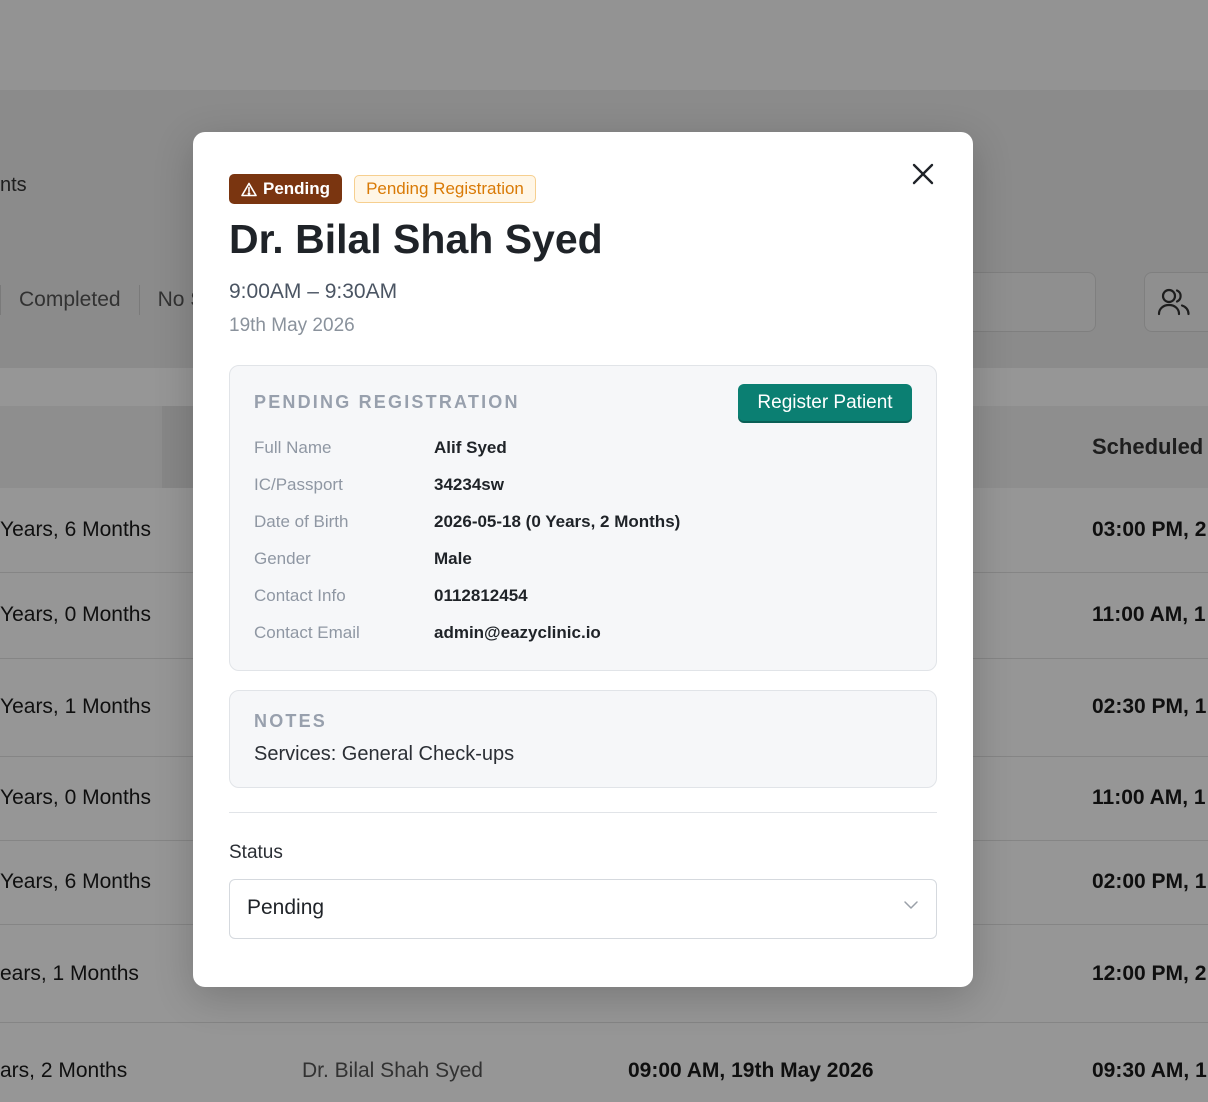 Image resolution: width=1208 pixels, height=1102 pixels. Describe the element at coordinates (293, 447) in the screenshot. I see `field-label: Full Name` at that location.